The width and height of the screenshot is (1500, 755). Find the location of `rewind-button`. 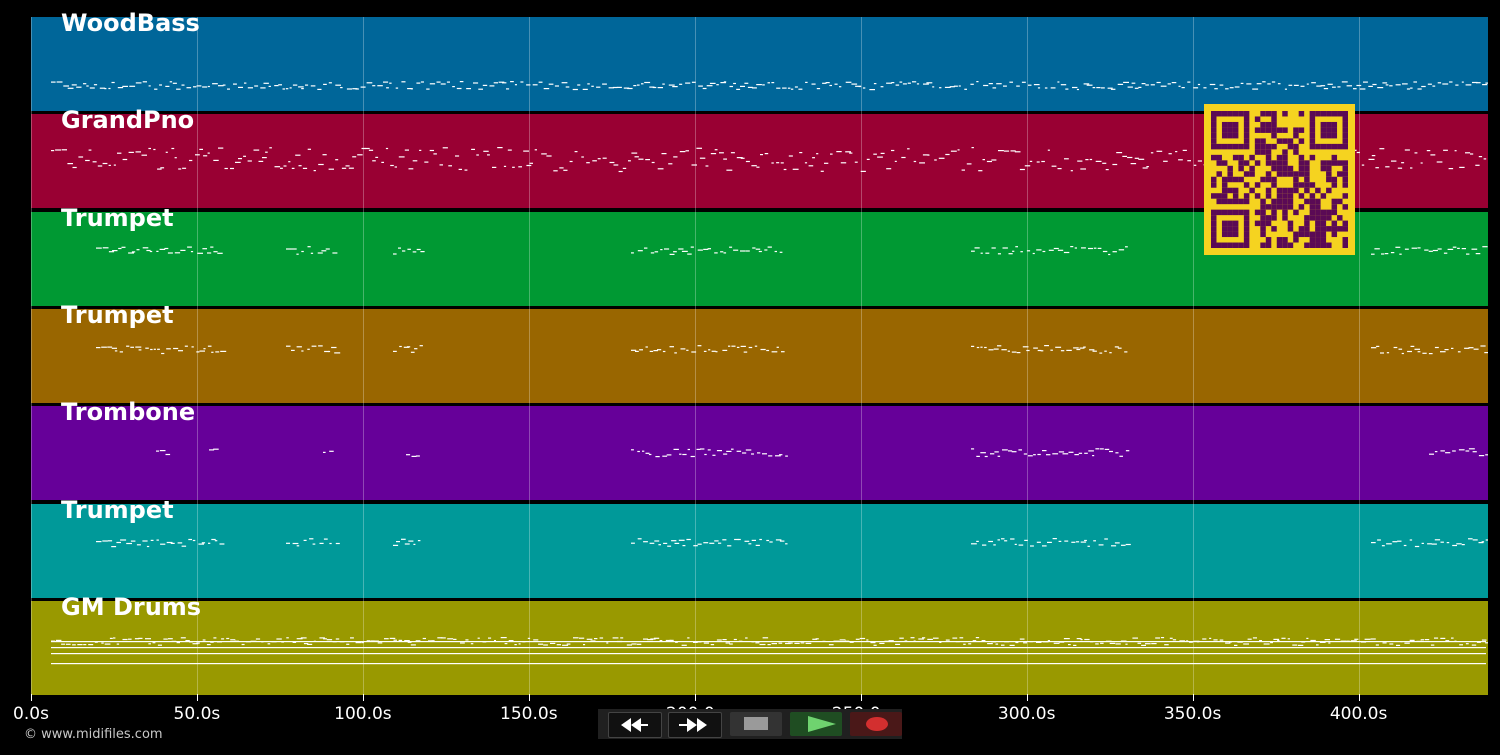

rewind-button is located at coordinates (635, 725).